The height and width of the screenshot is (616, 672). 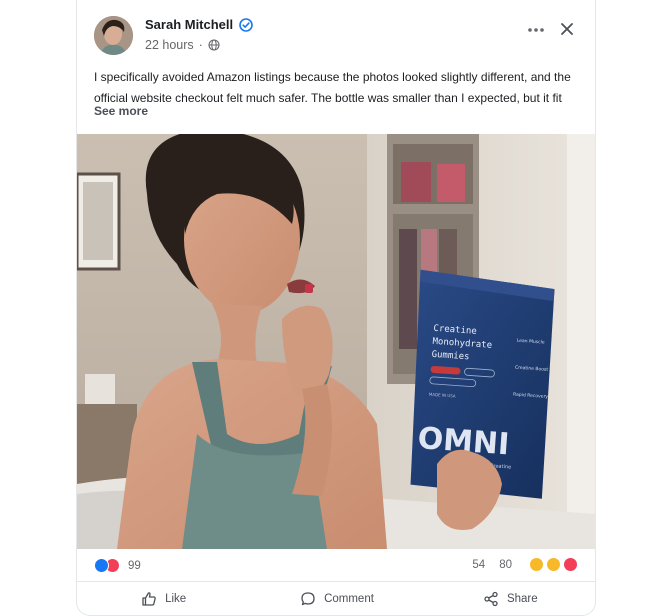 What do you see at coordinates (522, 599) in the screenshot?
I see `share-label: Share` at bounding box center [522, 599].